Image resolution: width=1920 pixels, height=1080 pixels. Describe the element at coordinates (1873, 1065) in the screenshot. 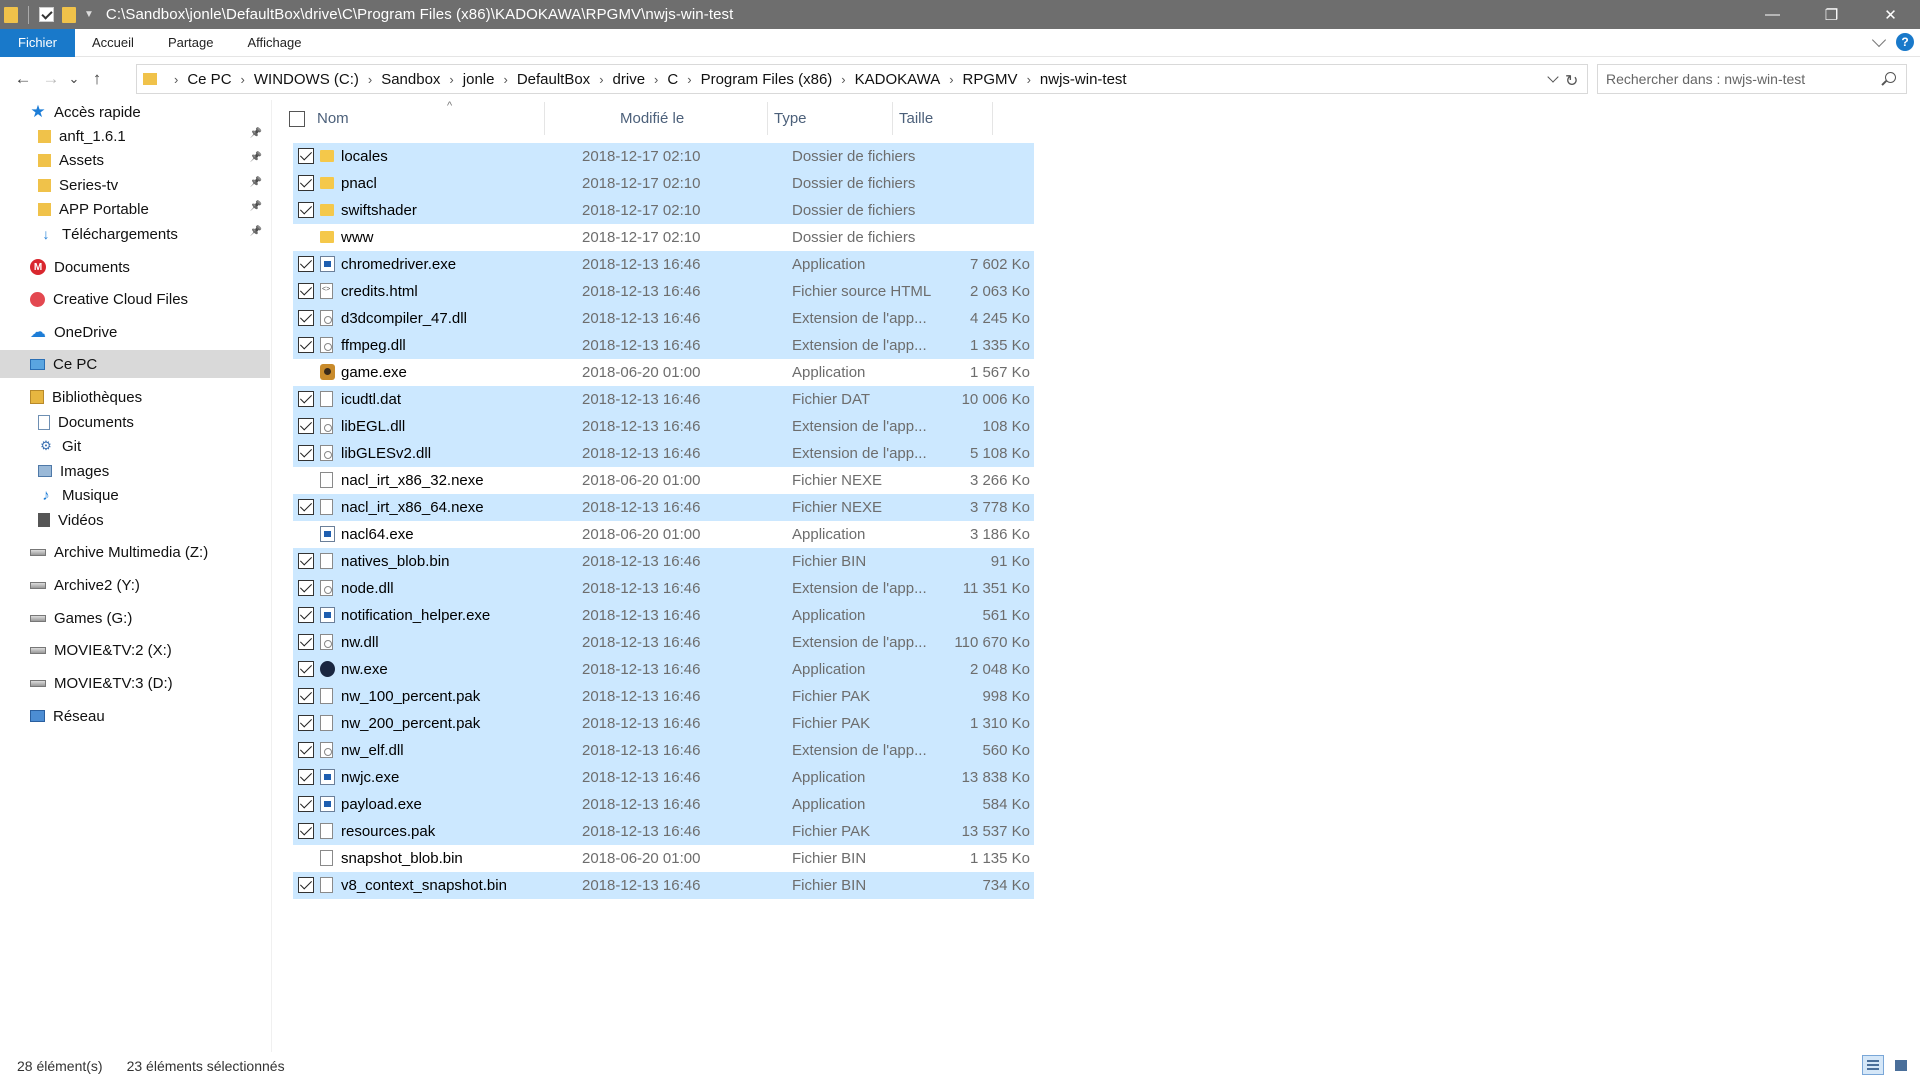

I see `details-view-button` at that location.